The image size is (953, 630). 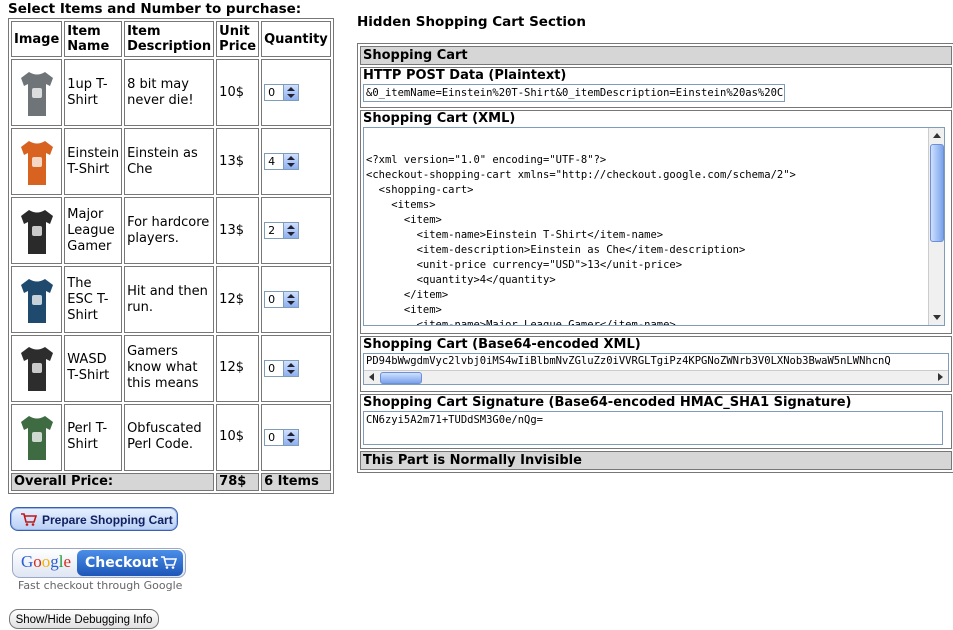 What do you see at coordinates (84, 619) in the screenshot?
I see `show-hide-debug-button: Show/Hide Debugging Info` at bounding box center [84, 619].